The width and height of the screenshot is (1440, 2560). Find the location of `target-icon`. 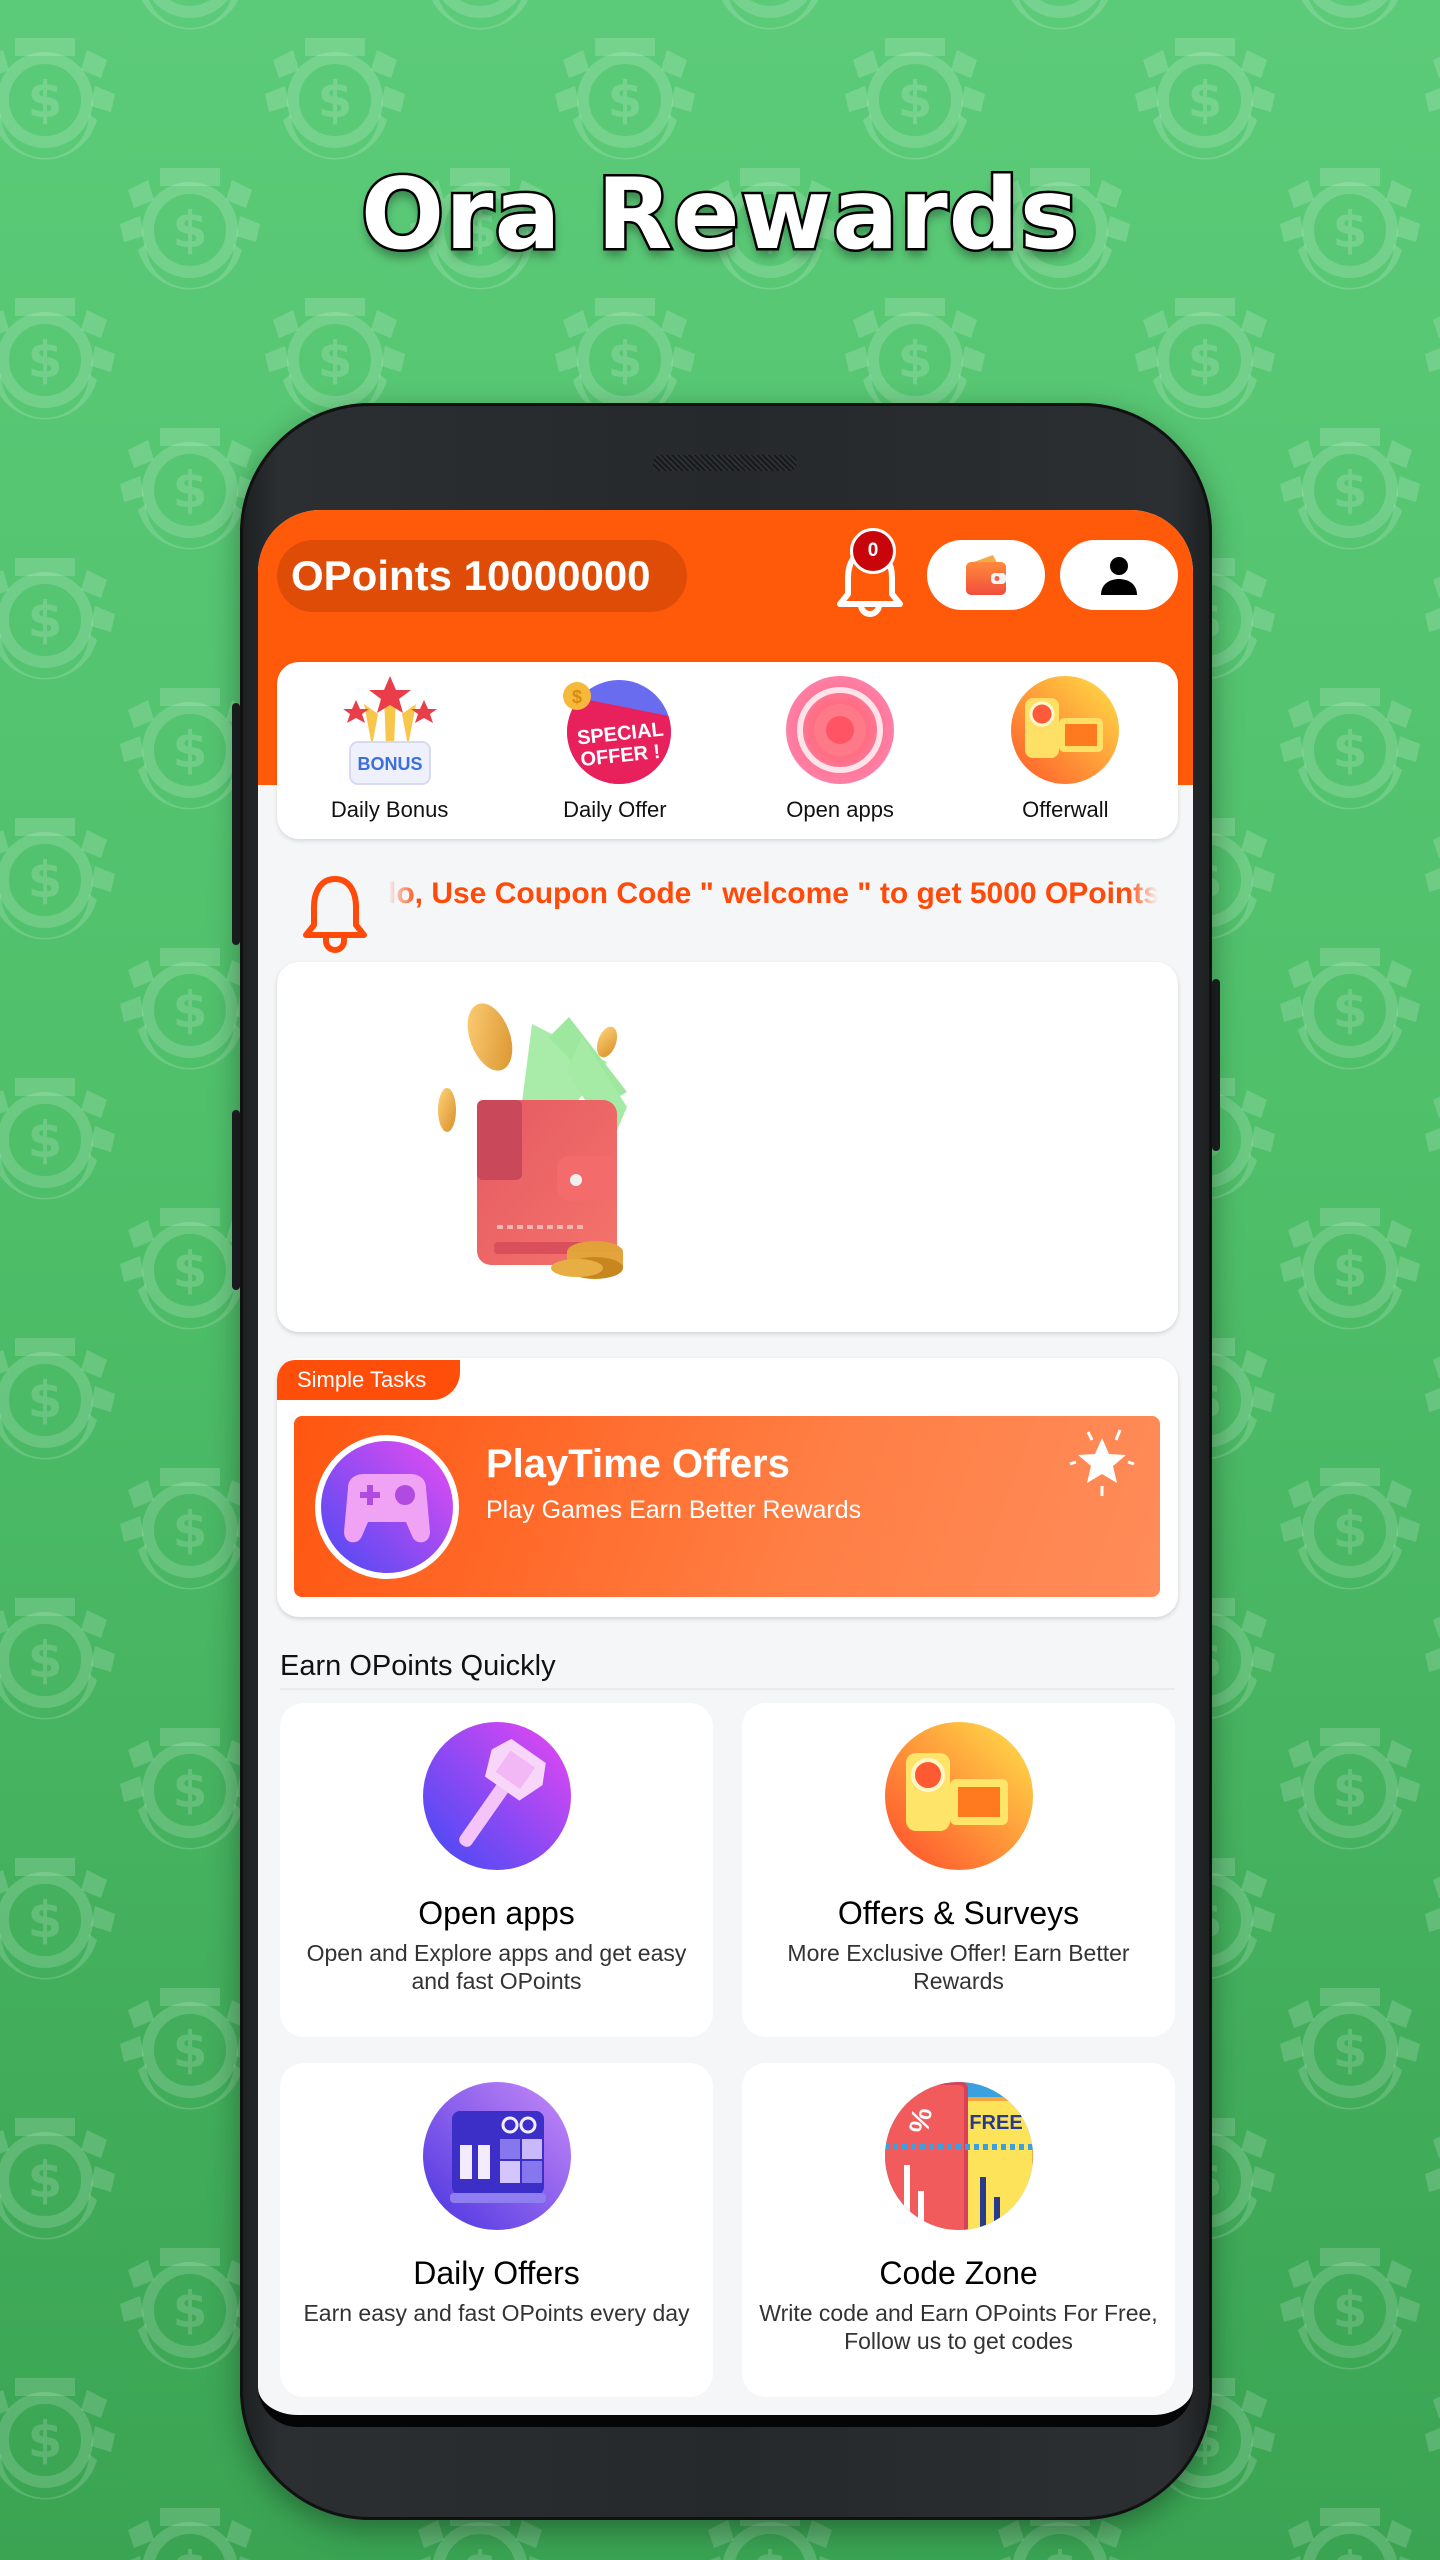

target-icon is located at coordinates (840, 730).